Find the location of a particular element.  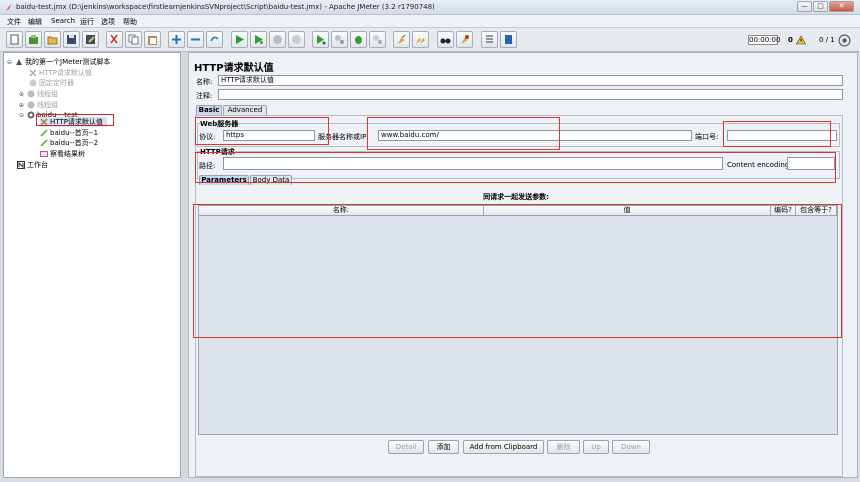

tree-node-sampler-1: baidu--首页--1 is located at coordinates (69, 133).